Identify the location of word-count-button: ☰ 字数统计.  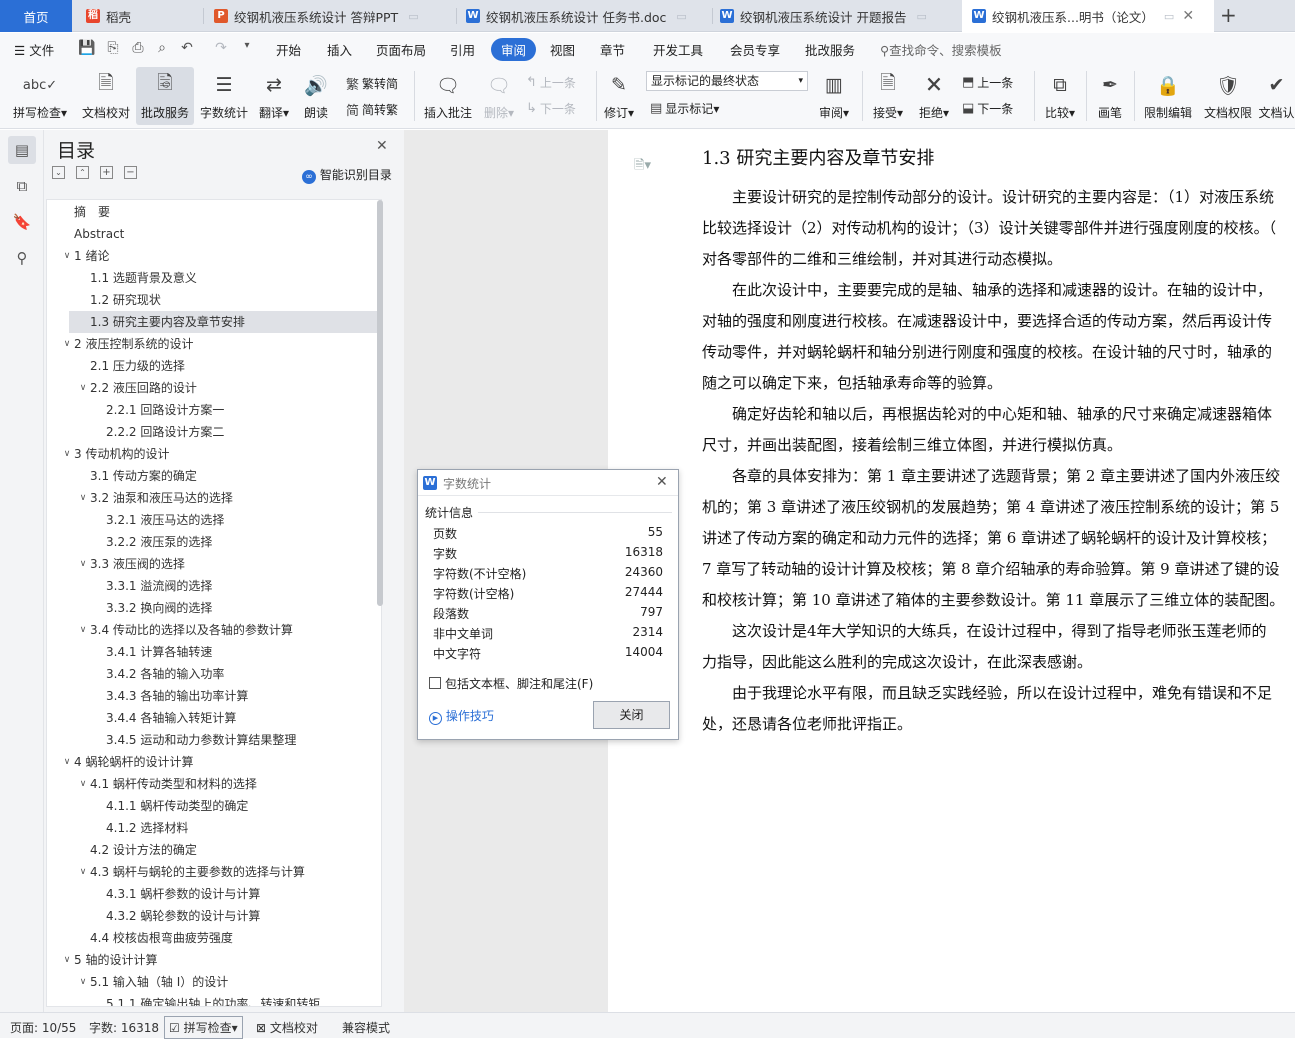
(224, 96).